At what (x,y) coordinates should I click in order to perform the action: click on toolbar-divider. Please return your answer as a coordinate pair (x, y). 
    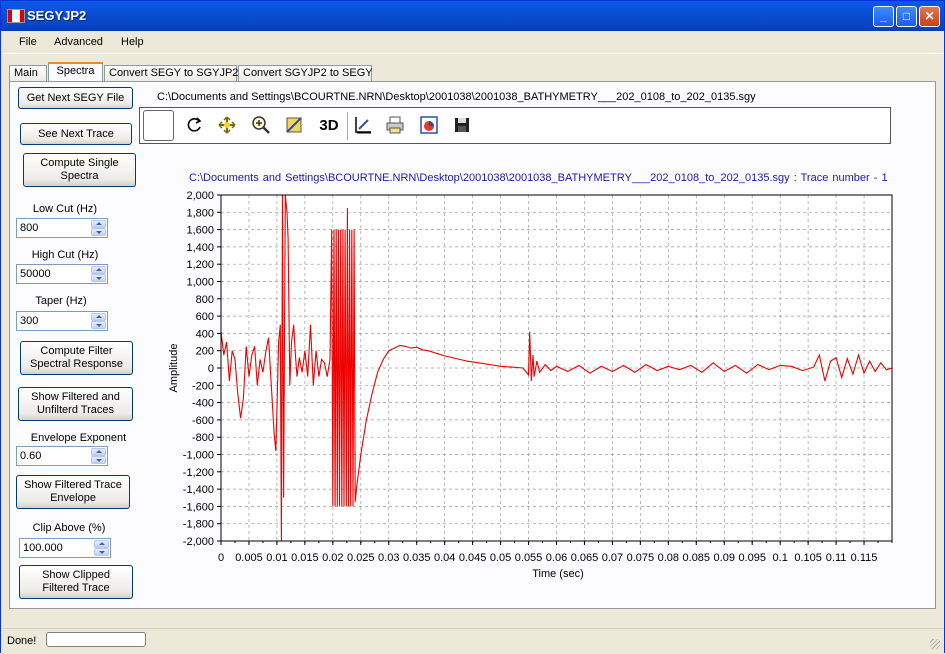
    Looking at the image, I should click on (347, 126).